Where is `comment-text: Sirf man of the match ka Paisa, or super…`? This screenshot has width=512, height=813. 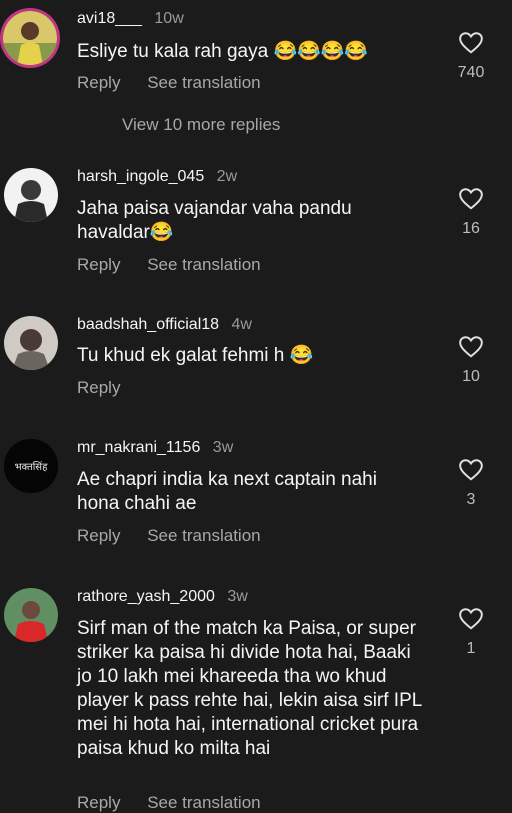
comment-text: Sirf man of the match ka Paisa, or super… is located at coordinates (249, 688).